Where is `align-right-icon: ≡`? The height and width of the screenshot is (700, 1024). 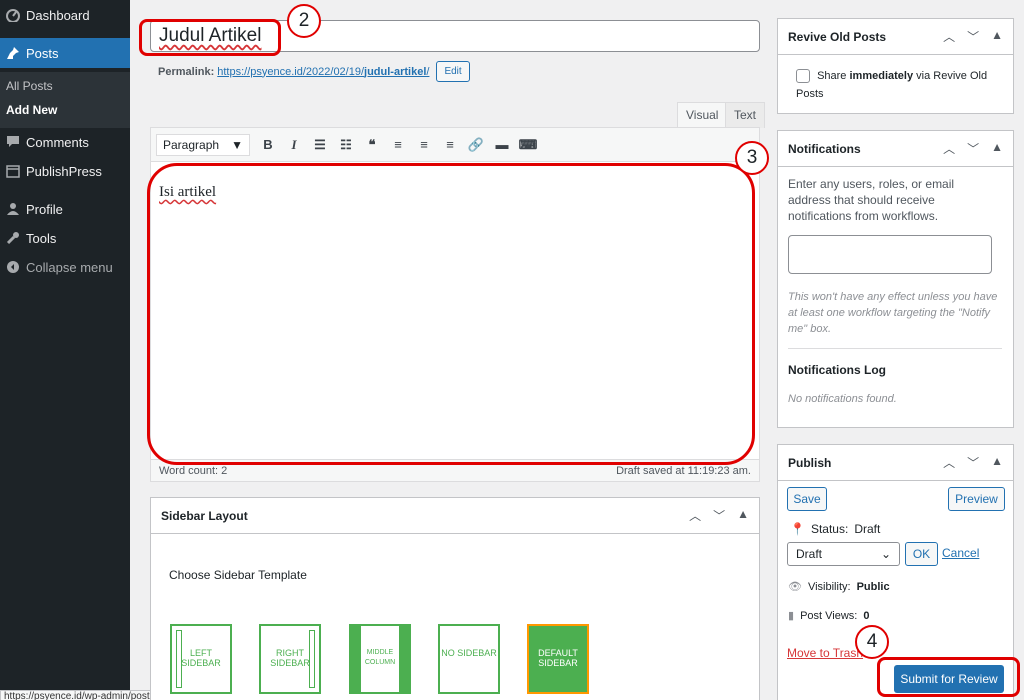
align-right-icon: ≡ is located at coordinates (450, 145).